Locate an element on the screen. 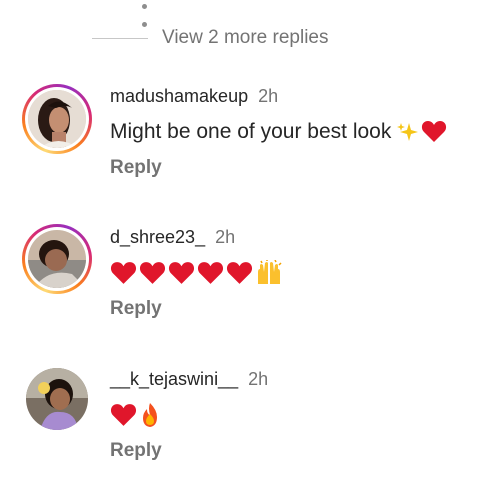 The height and width of the screenshot is (500, 500). comment-text: Might be one of your best look is located at coordinates (251, 131).